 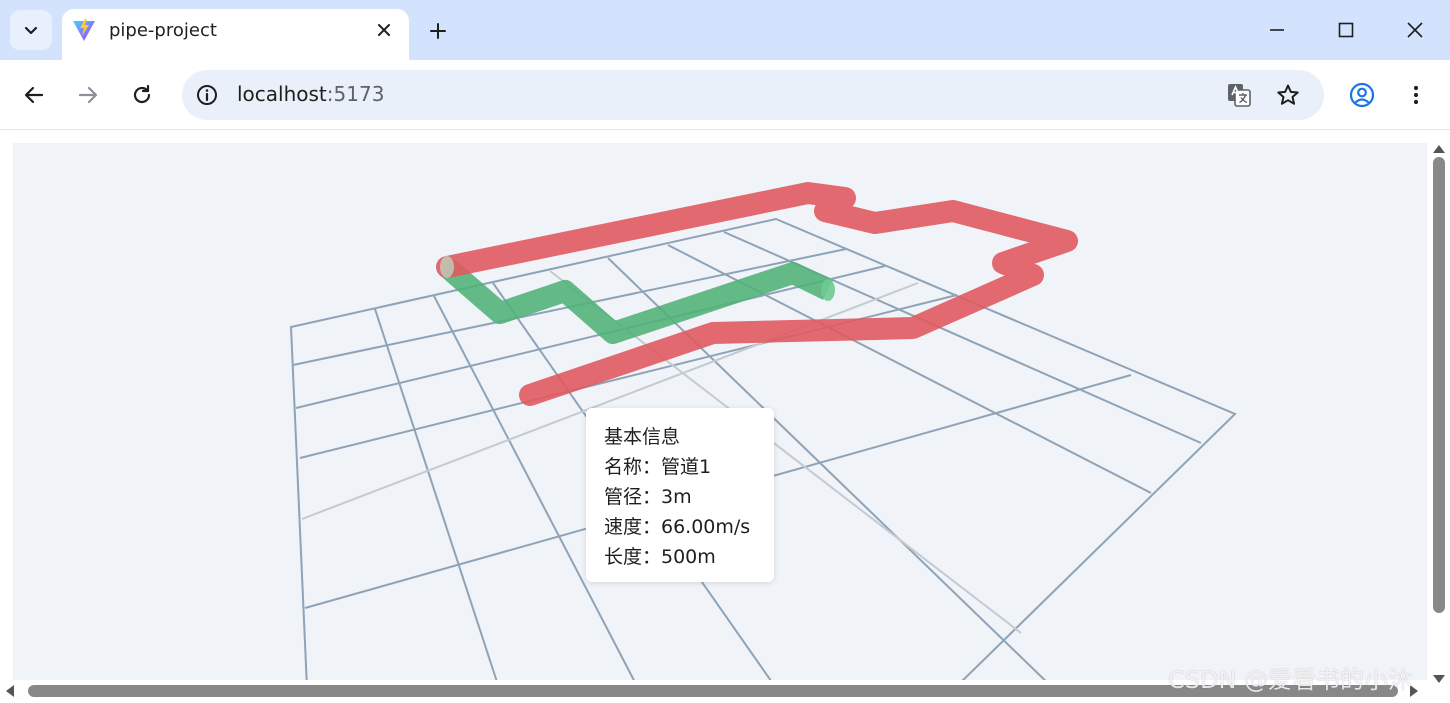 I want to click on tooltip-length: 长度：500m, so click(x=660, y=557).